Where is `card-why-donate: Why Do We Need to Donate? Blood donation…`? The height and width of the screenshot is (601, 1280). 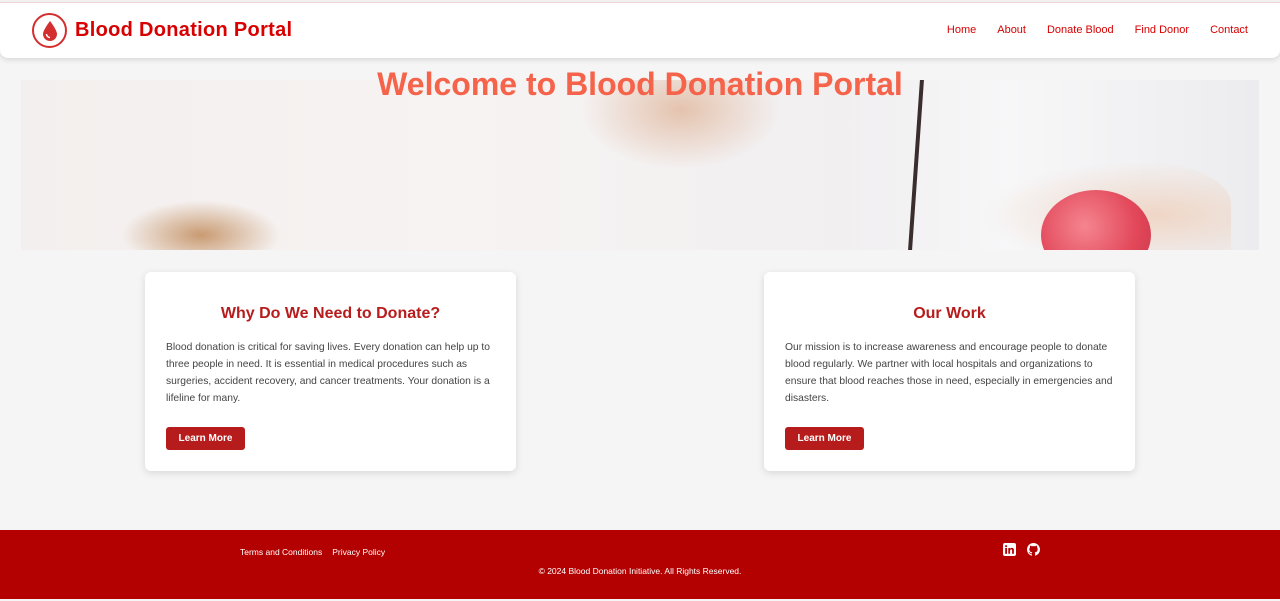 card-why-donate: Why Do We Need to Donate? Blood donation… is located at coordinates (330, 371).